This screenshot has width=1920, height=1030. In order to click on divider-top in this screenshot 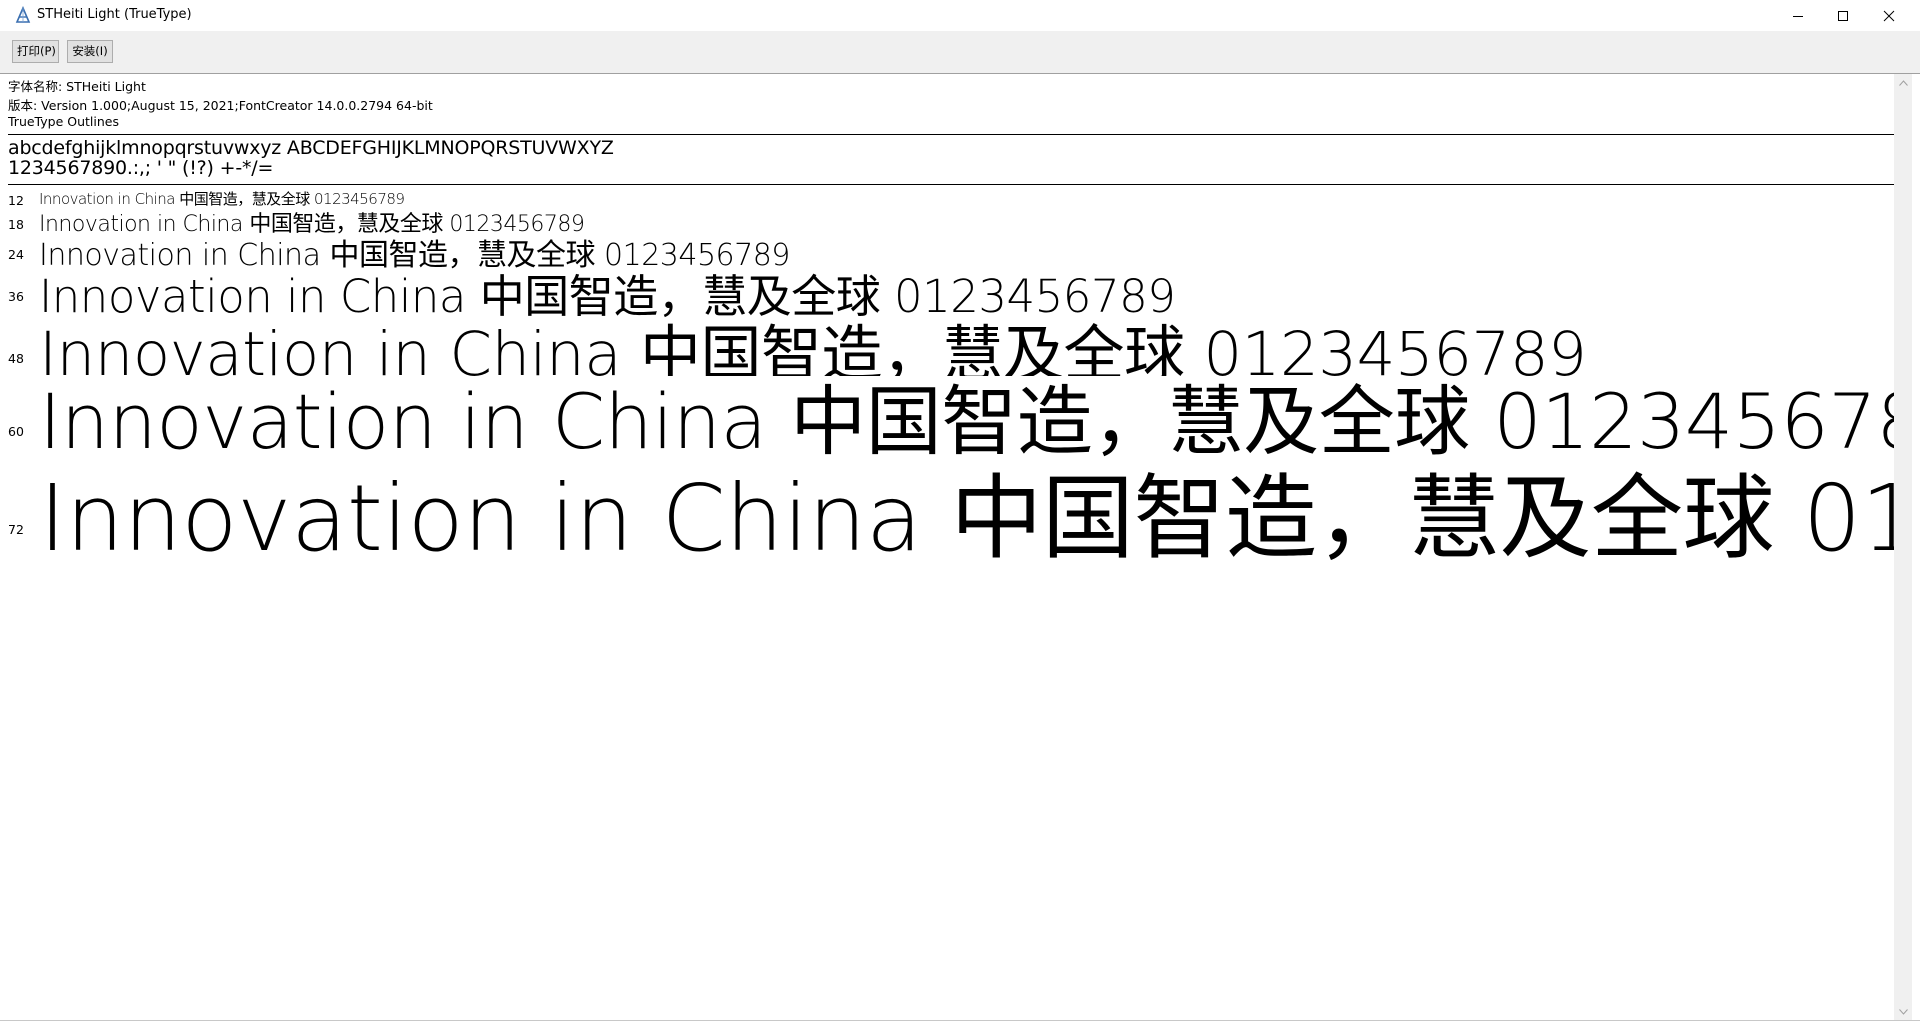, I will do `click(951, 134)`.